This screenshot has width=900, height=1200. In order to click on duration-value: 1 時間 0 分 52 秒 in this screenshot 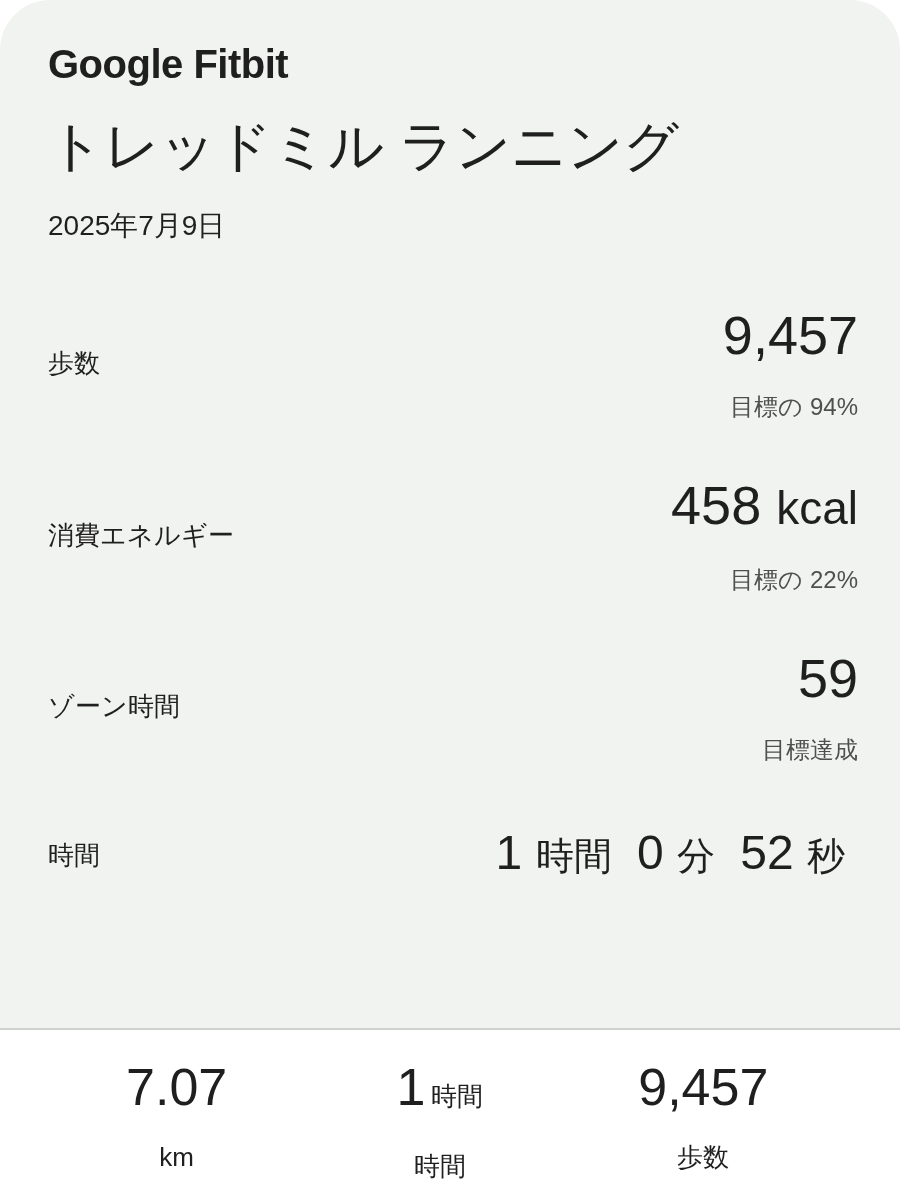, I will do `click(670, 853)`.